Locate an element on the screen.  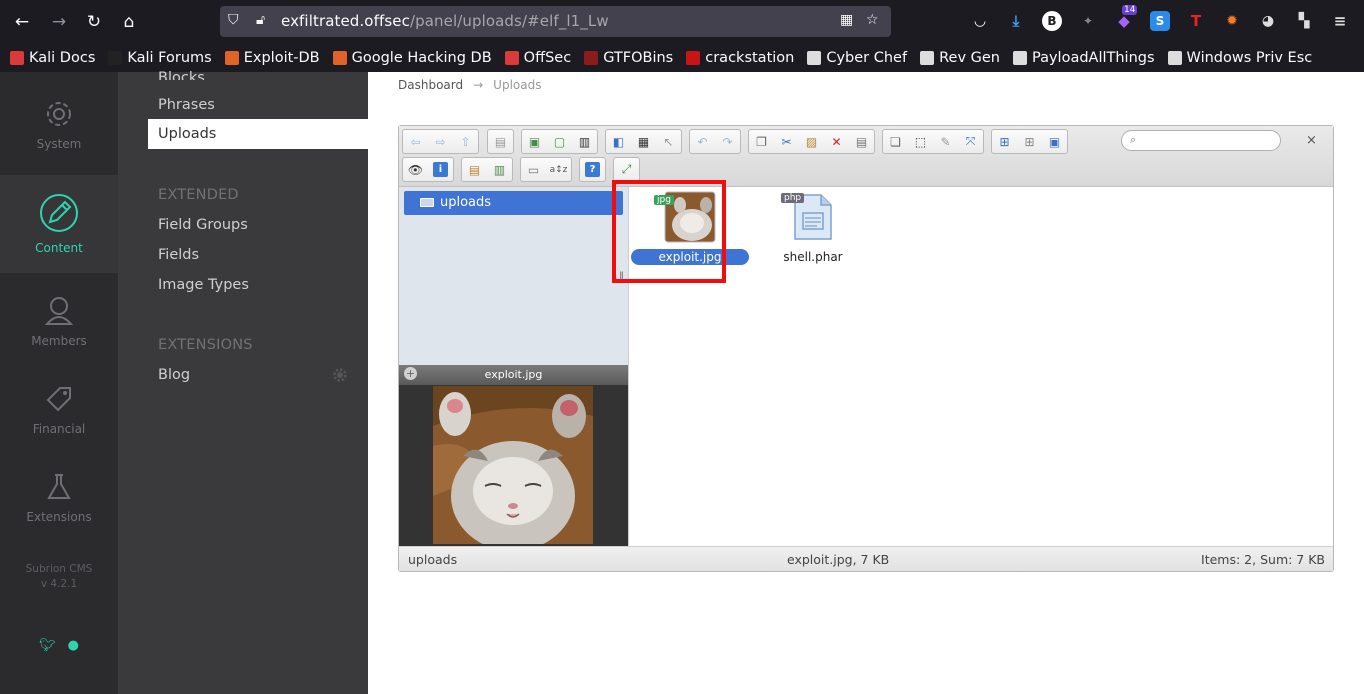
shield-icon: ⛉ is located at coordinates (233, 20).